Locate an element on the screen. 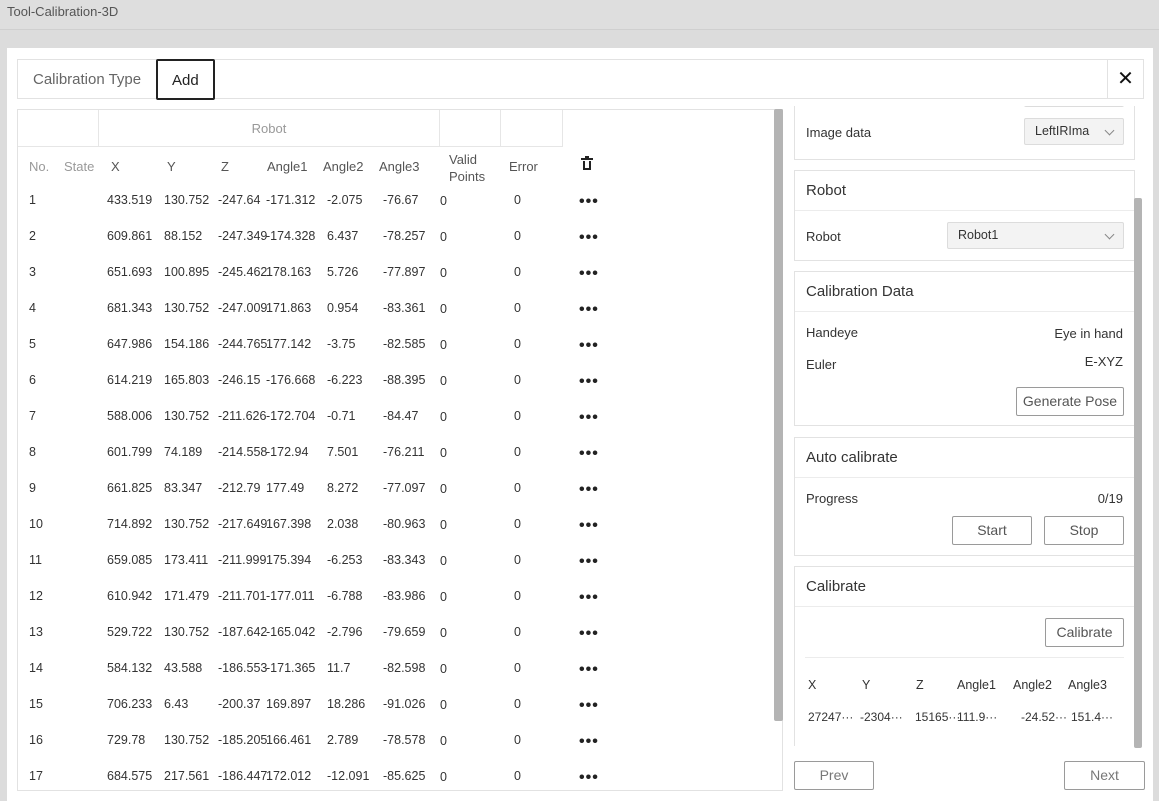 This screenshot has width=1159, height=801. trash-icon is located at coordinates (587, 163).